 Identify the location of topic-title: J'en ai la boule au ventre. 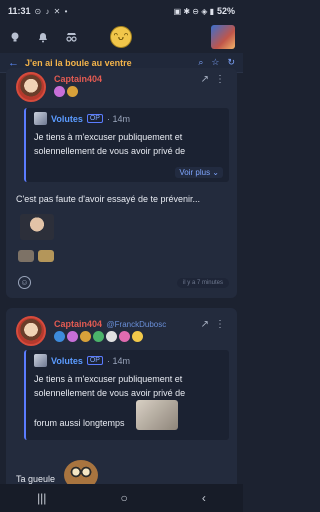
(78, 62).